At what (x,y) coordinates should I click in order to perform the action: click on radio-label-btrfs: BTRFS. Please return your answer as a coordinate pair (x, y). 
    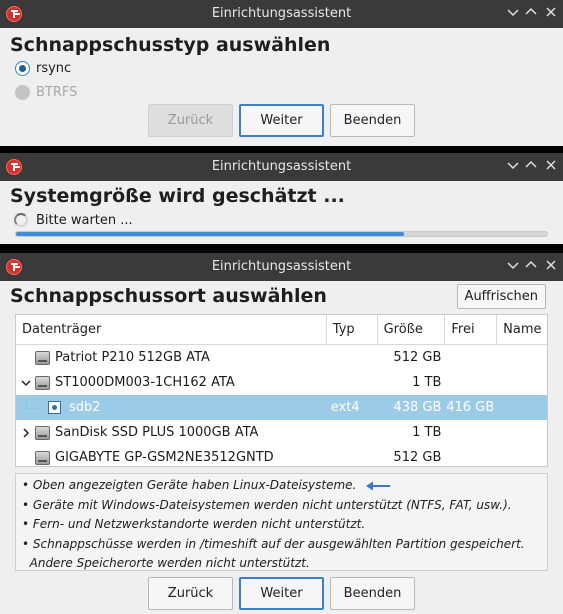
    Looking at the image, I should click on (57, 92).